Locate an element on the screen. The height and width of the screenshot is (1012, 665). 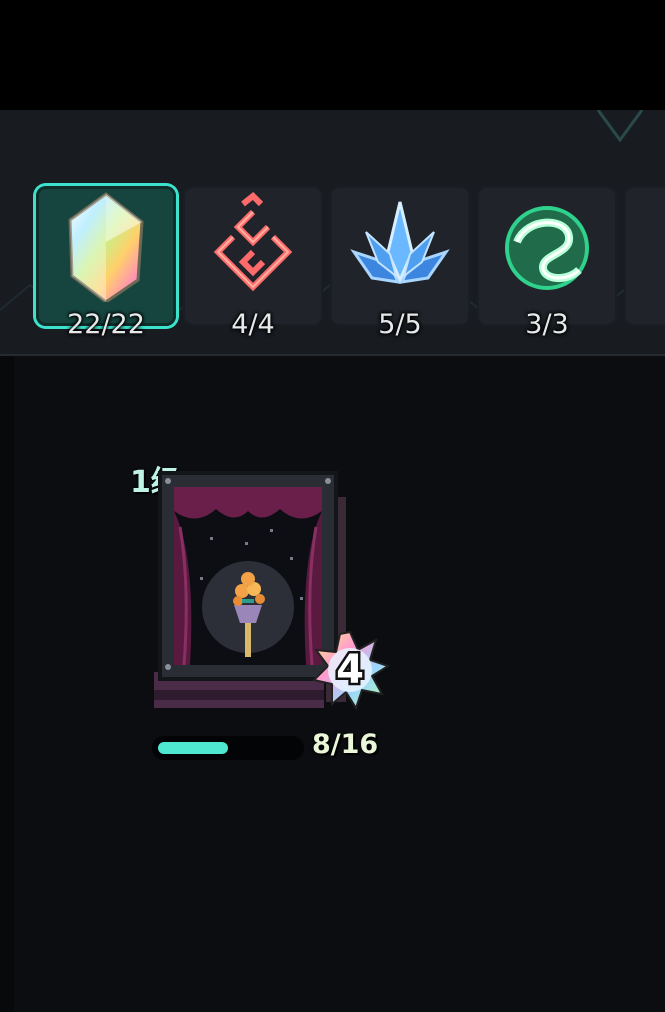
rainbow-crystal-icon is located at coordinates (106, 247).